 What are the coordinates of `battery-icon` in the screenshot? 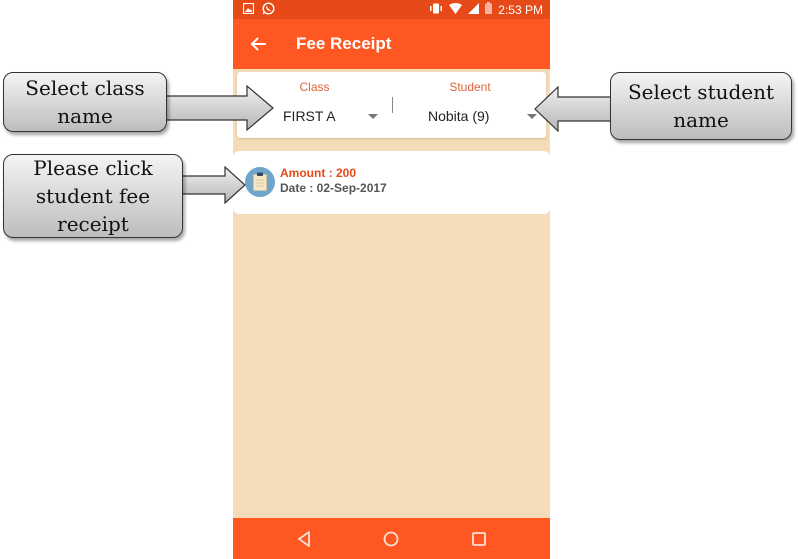 It's located at (489, 9).